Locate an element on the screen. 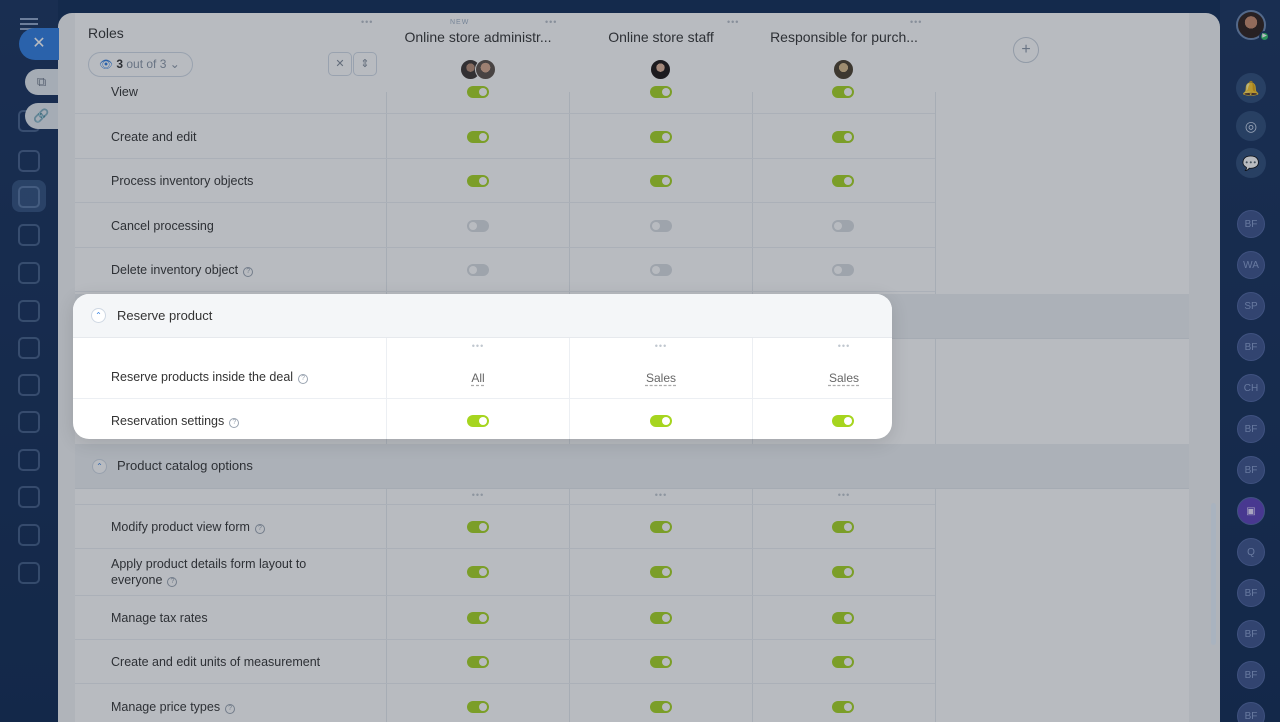  scrollbar is located at coordinates (1213, 574).